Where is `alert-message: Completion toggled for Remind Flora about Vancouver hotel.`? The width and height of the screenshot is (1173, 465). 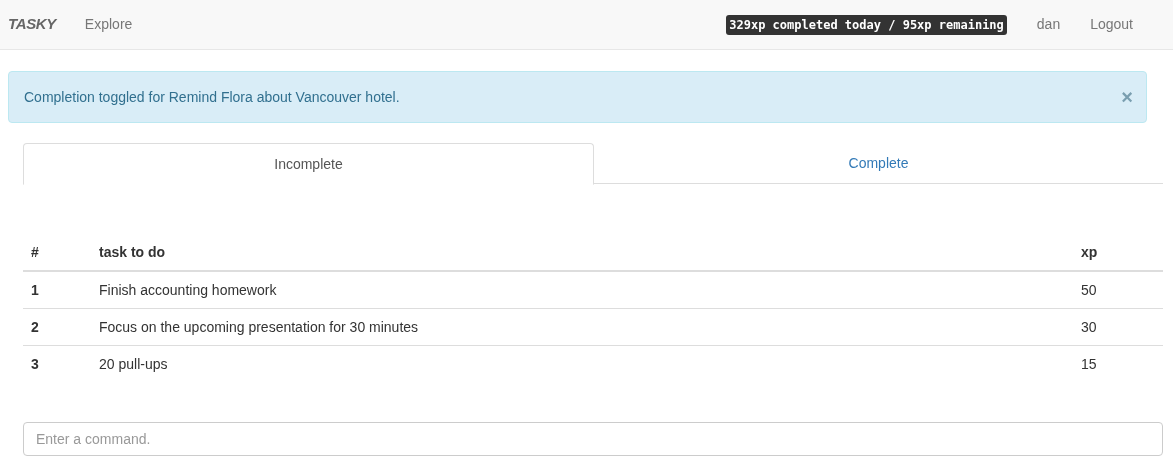 alert-message: Completion toggled for Remind Flora about Vancouver hotel. is located at coordinates (212, 97).